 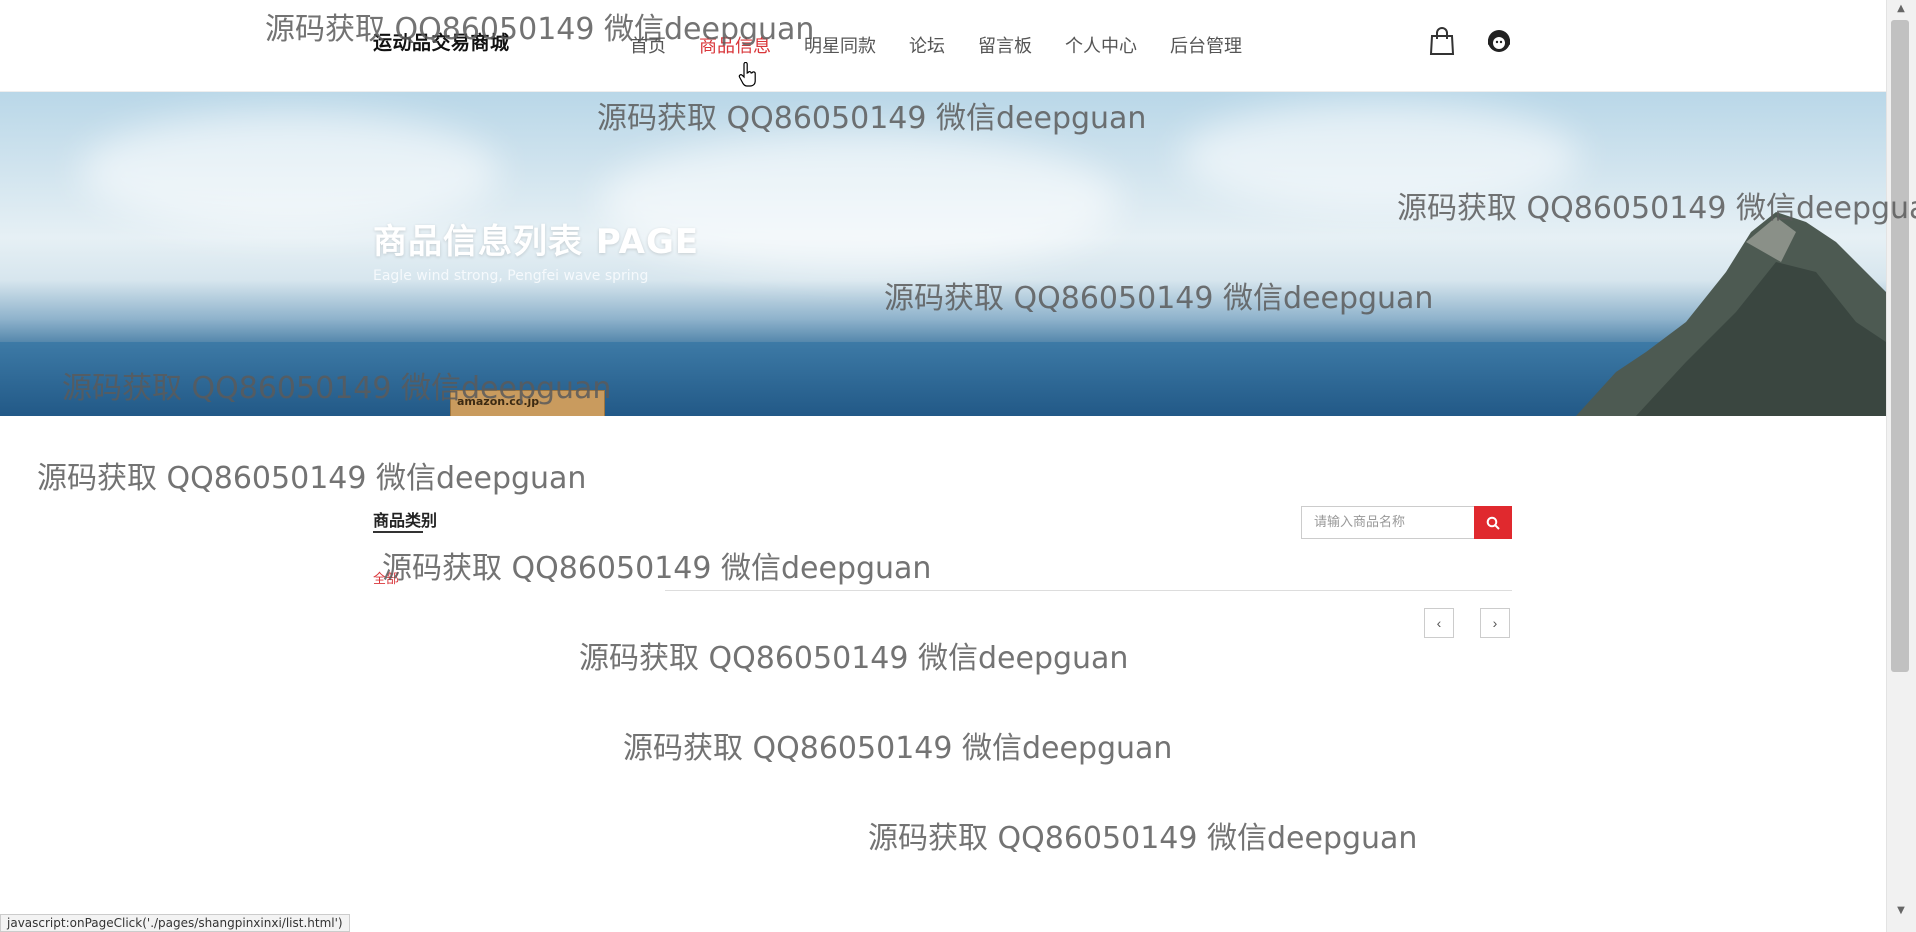 What do you see at coordinates (527, 403) in the screenshot?
I see `package-box-image: amazon.co.jp` at bounding box center [527, 403].